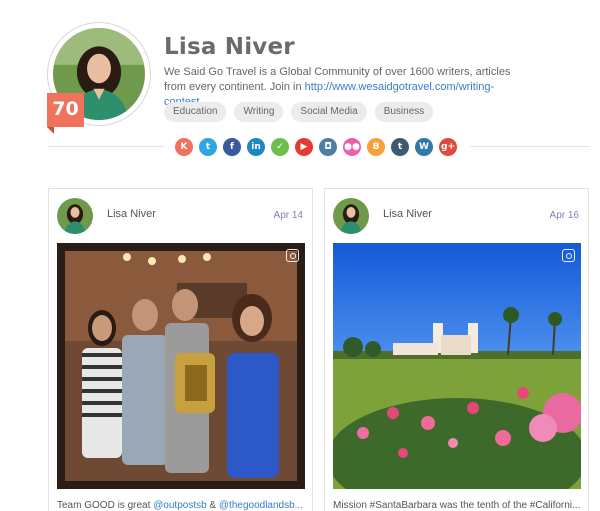  Describe the element at coordinates (288, 215) in the screenshot. I see `card-date: Apr 14` at that location.